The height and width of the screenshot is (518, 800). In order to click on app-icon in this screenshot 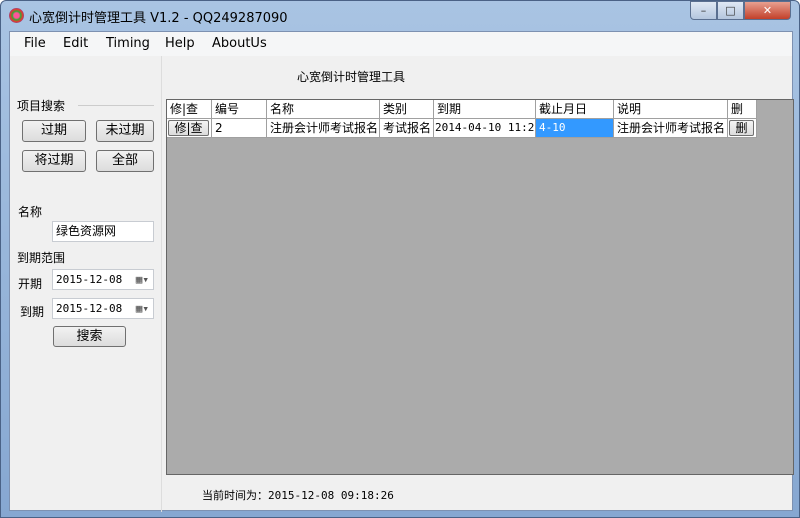, I will do `click(16, 15)`.